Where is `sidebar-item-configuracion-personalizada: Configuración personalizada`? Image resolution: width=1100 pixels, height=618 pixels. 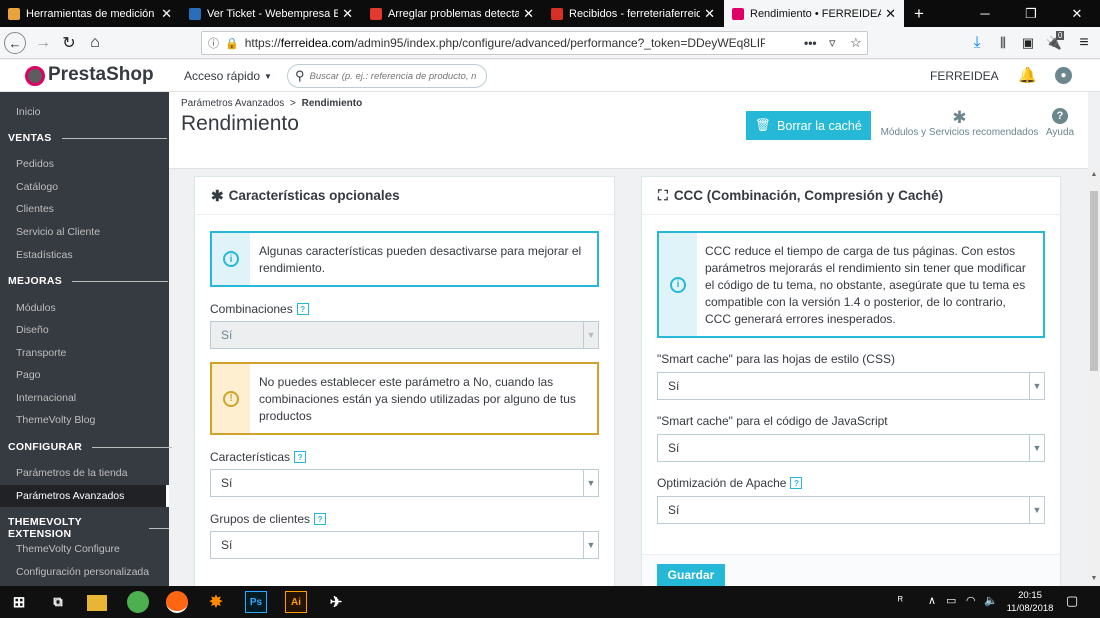 sidebar-item-configuracion-personalizada: Configuración personalizada is located at coordinates (82, 572).